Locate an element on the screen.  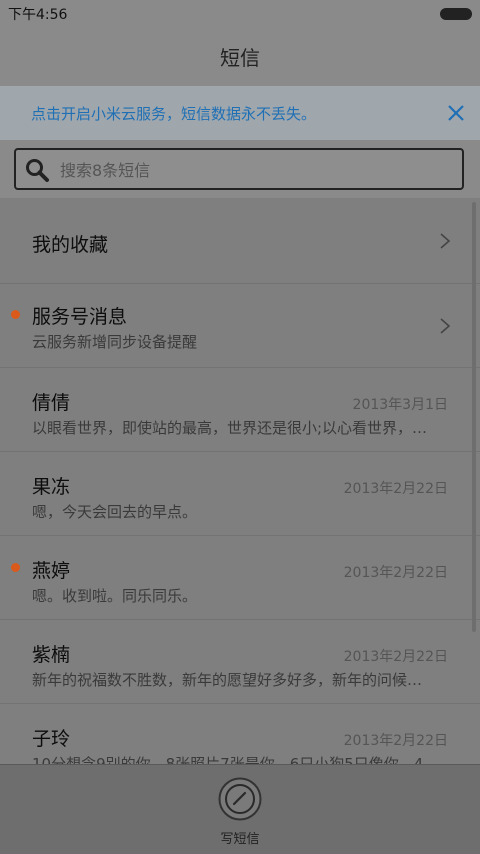
compose-label: 写短信 is located at coordinates (240, 837).